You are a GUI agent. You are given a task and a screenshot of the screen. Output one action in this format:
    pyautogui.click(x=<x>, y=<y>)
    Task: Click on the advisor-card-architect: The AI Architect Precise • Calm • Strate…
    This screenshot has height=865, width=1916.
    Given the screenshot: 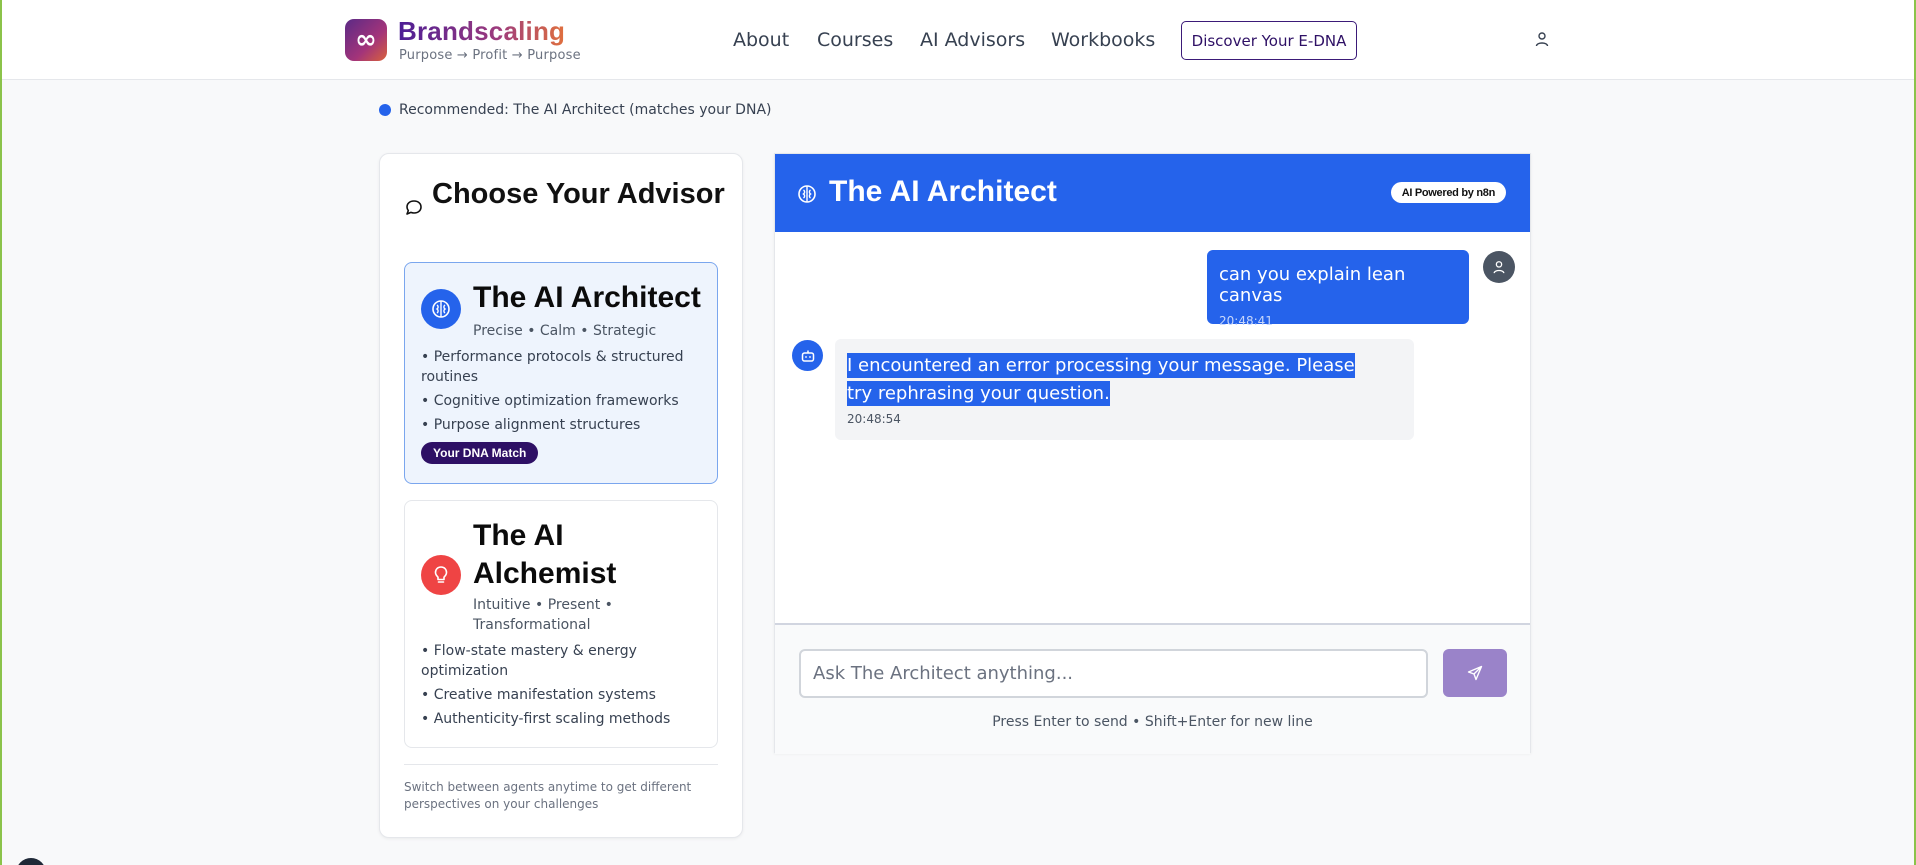 What is the action you would take?
    pyautogui.click(x=561, y=373)
    